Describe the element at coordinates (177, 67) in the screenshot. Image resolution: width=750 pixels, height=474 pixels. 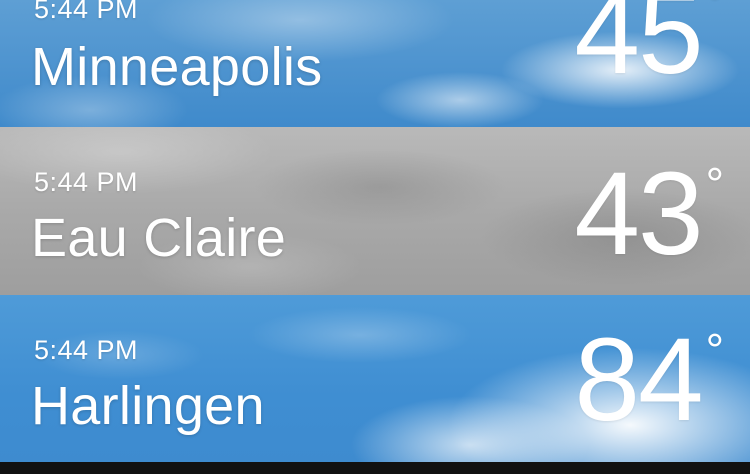
I see `location-city-name: Minneapolis` at that location.